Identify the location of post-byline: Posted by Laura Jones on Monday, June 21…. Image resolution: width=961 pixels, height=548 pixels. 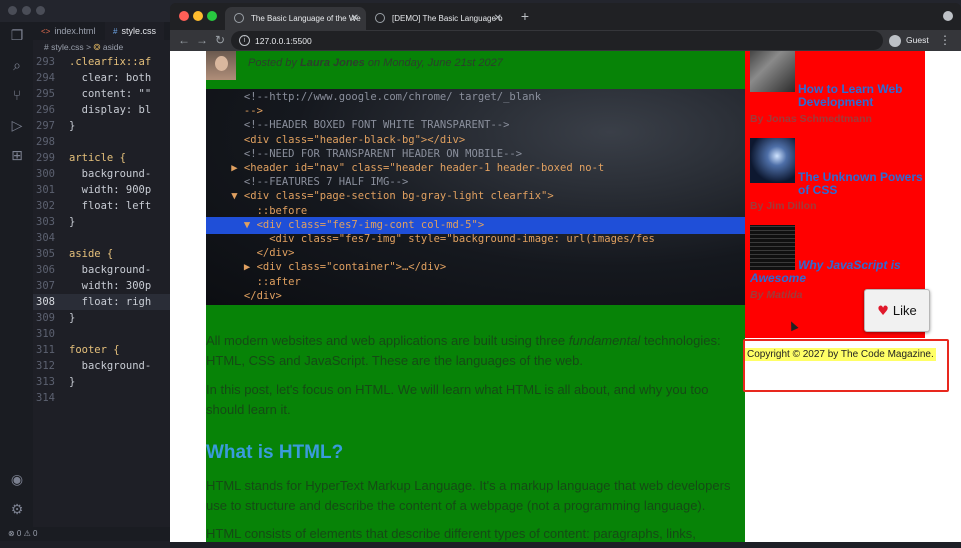
(375, 63).